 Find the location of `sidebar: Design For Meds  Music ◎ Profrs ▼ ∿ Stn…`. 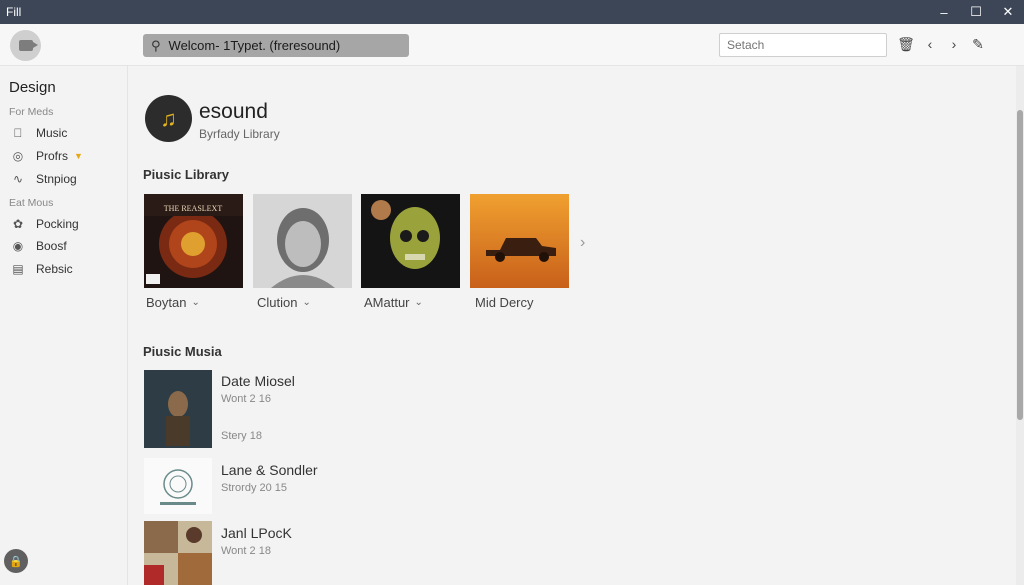

sidebar: Design For Meds  Music ◎ Profrs ▼ ∿ Stn… is located at coordinates (64, 325).